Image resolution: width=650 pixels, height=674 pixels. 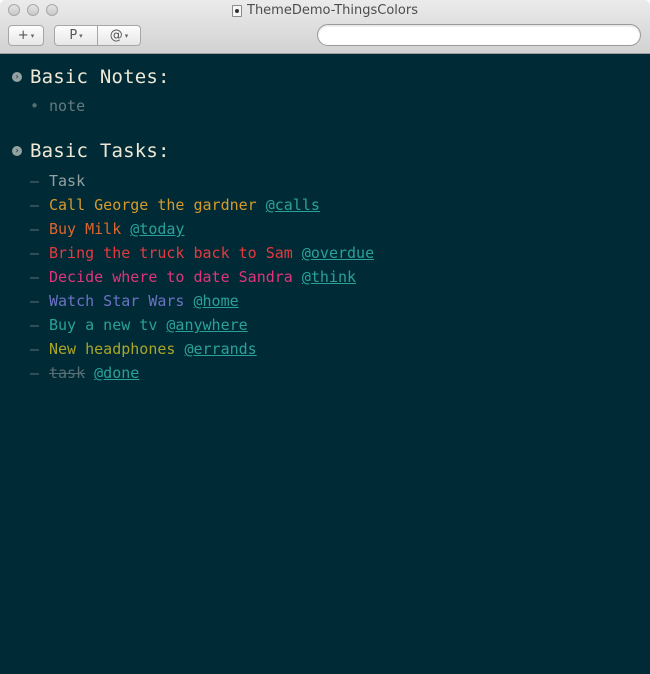 I want to click on task-item: – Buy Milk @today, so click(x=107, y=229).